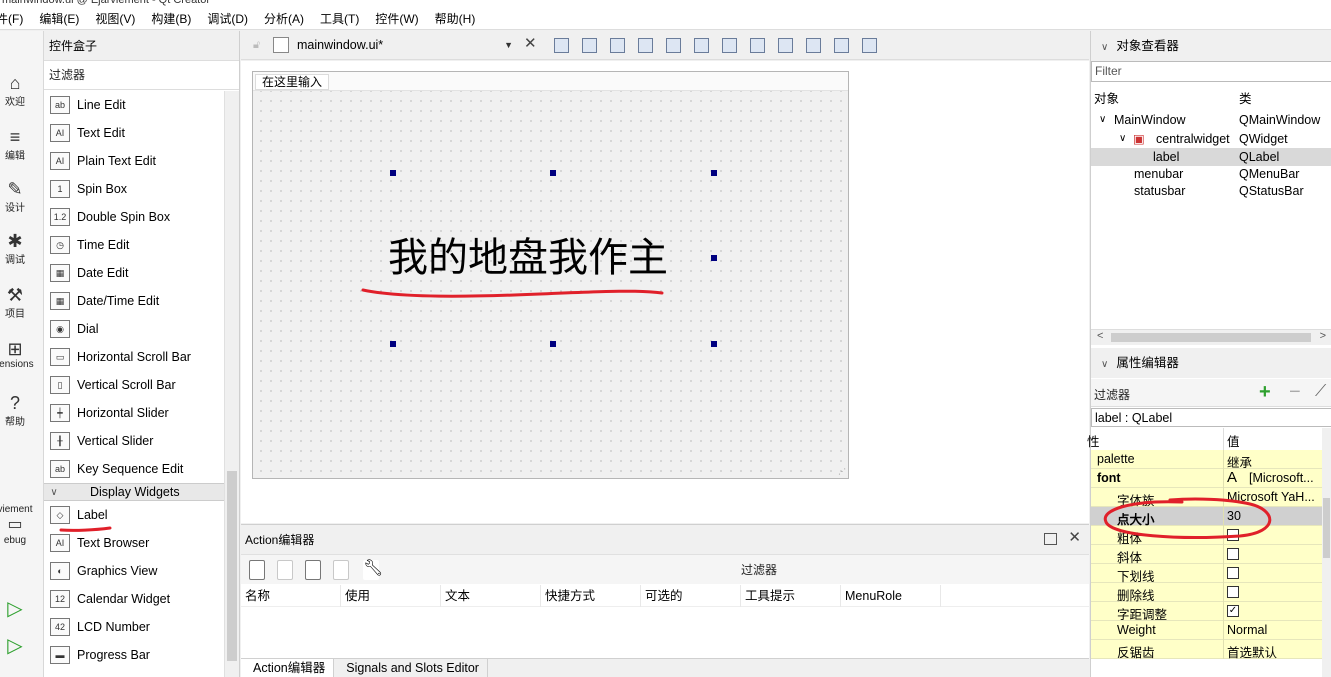  Describe the element at coordinates (134, 385) in the screenshot. I see `widget-item: ▯ Vertical Scroll Bar` at that location.